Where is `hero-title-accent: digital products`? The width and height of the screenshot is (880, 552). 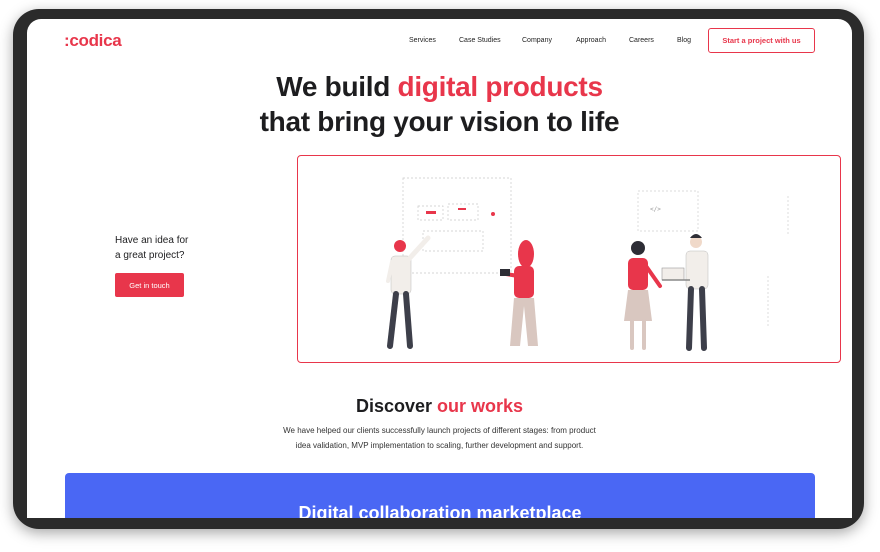
hero-title-accent: digital products is located at coordinates (500, 86).